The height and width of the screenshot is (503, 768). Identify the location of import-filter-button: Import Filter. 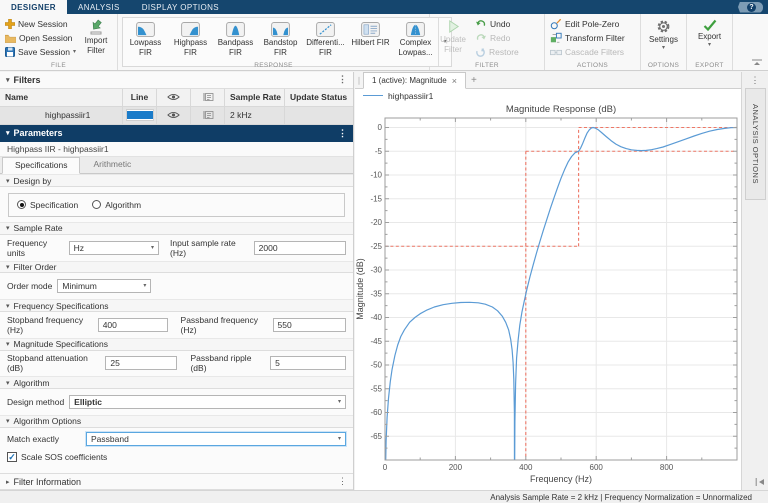
(96, 39).